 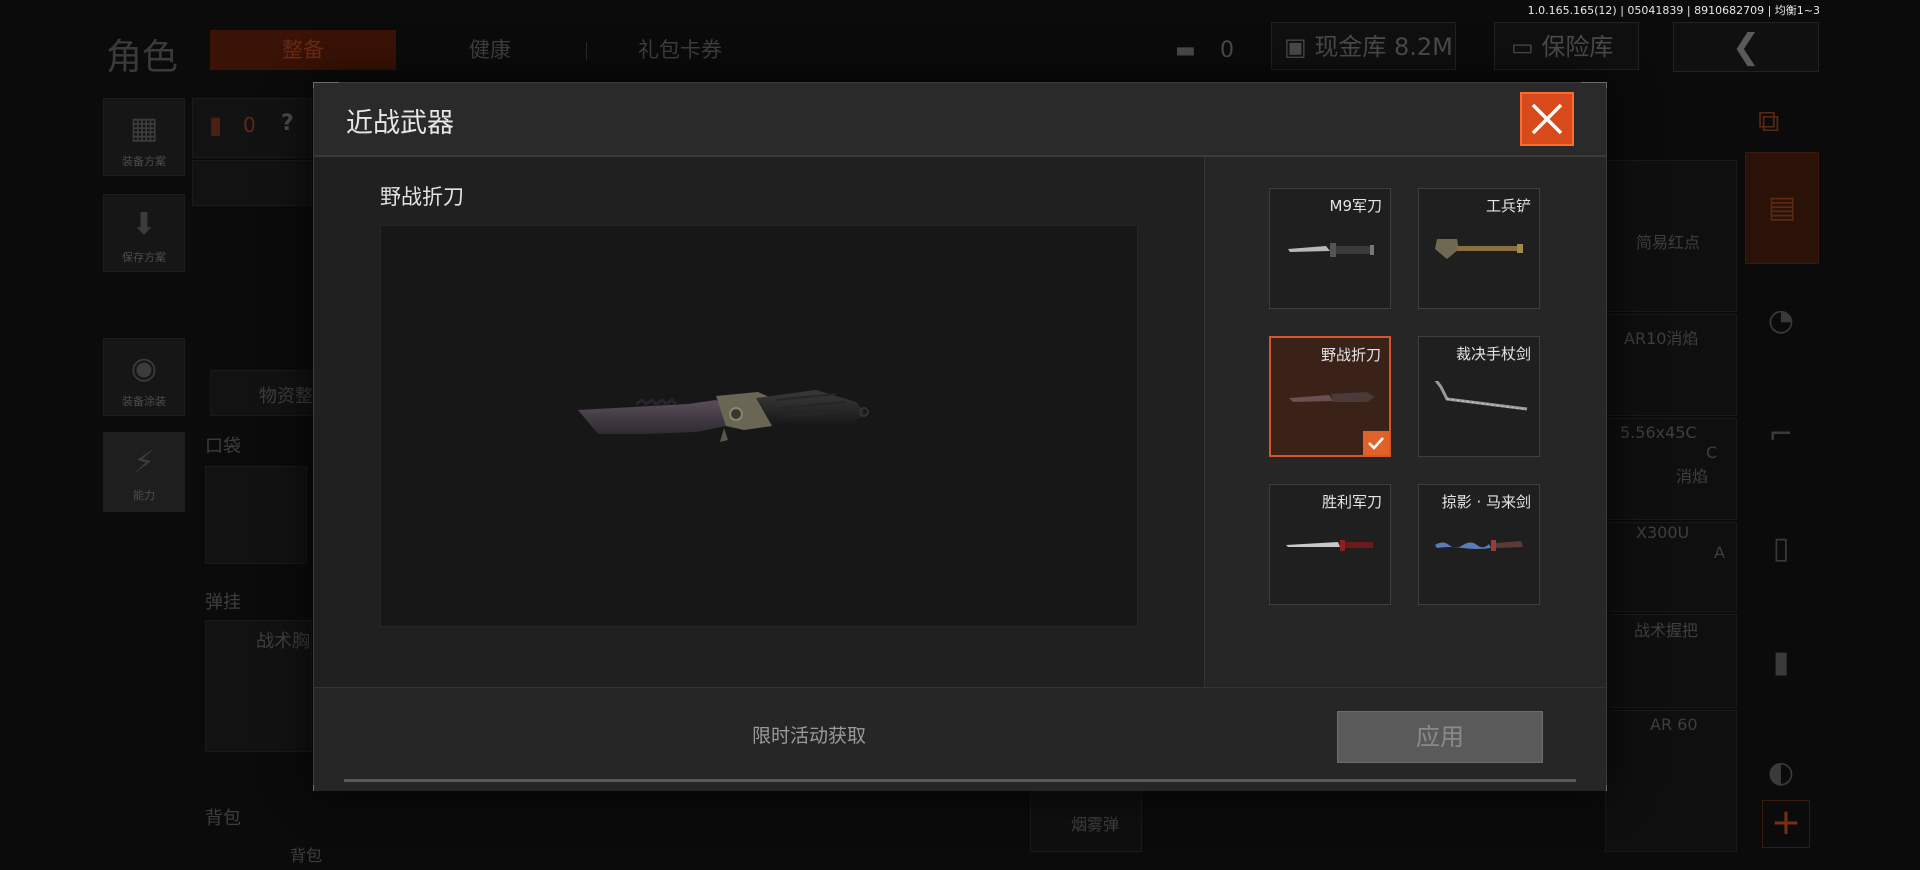 I want to click on tab-equip: 整备, so click(x=303, y=50).